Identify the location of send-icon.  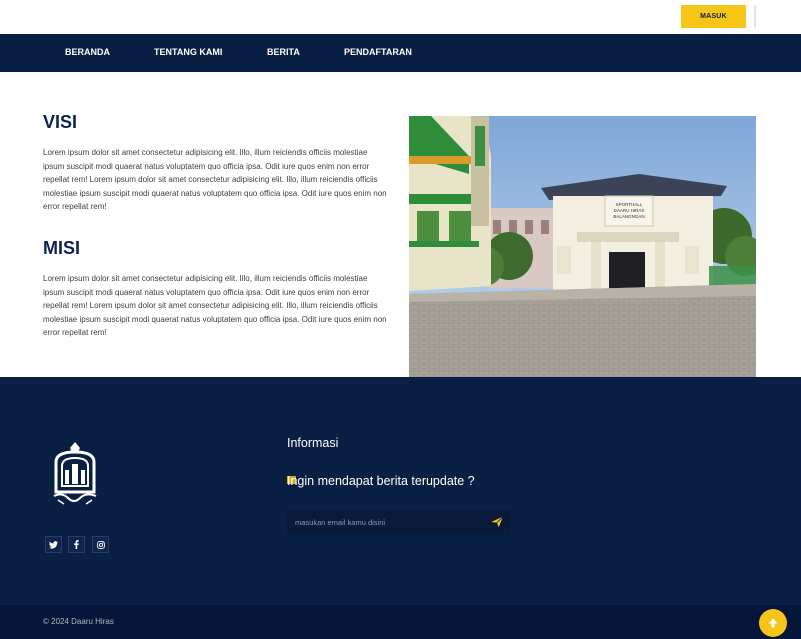
(497, 522).